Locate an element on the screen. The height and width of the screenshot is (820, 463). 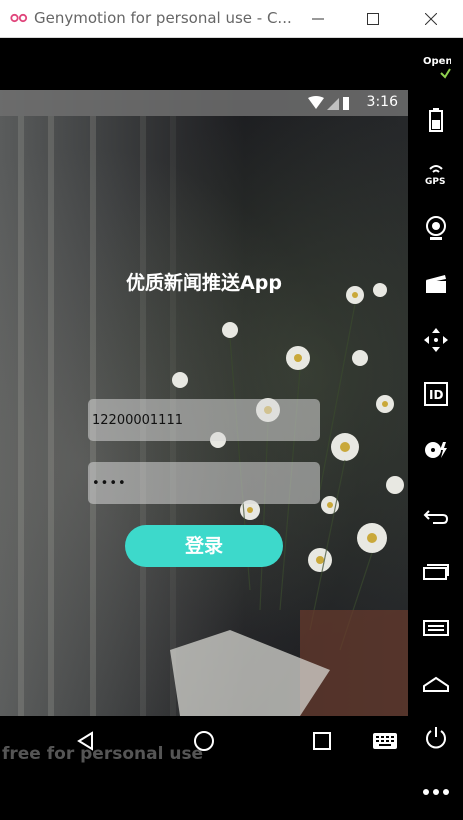
android-recents-button is located at coordinates (435, 572).